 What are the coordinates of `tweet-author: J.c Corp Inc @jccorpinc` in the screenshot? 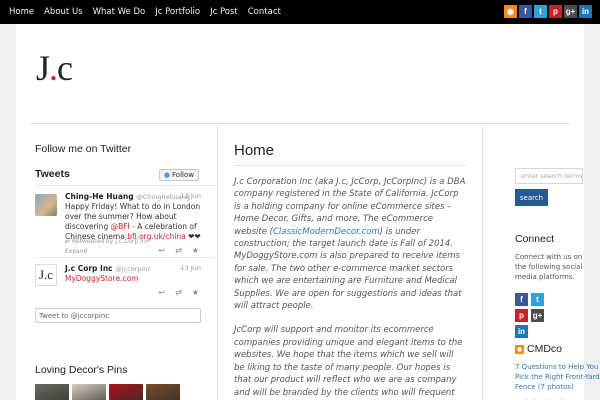 It's located at (108, 268).